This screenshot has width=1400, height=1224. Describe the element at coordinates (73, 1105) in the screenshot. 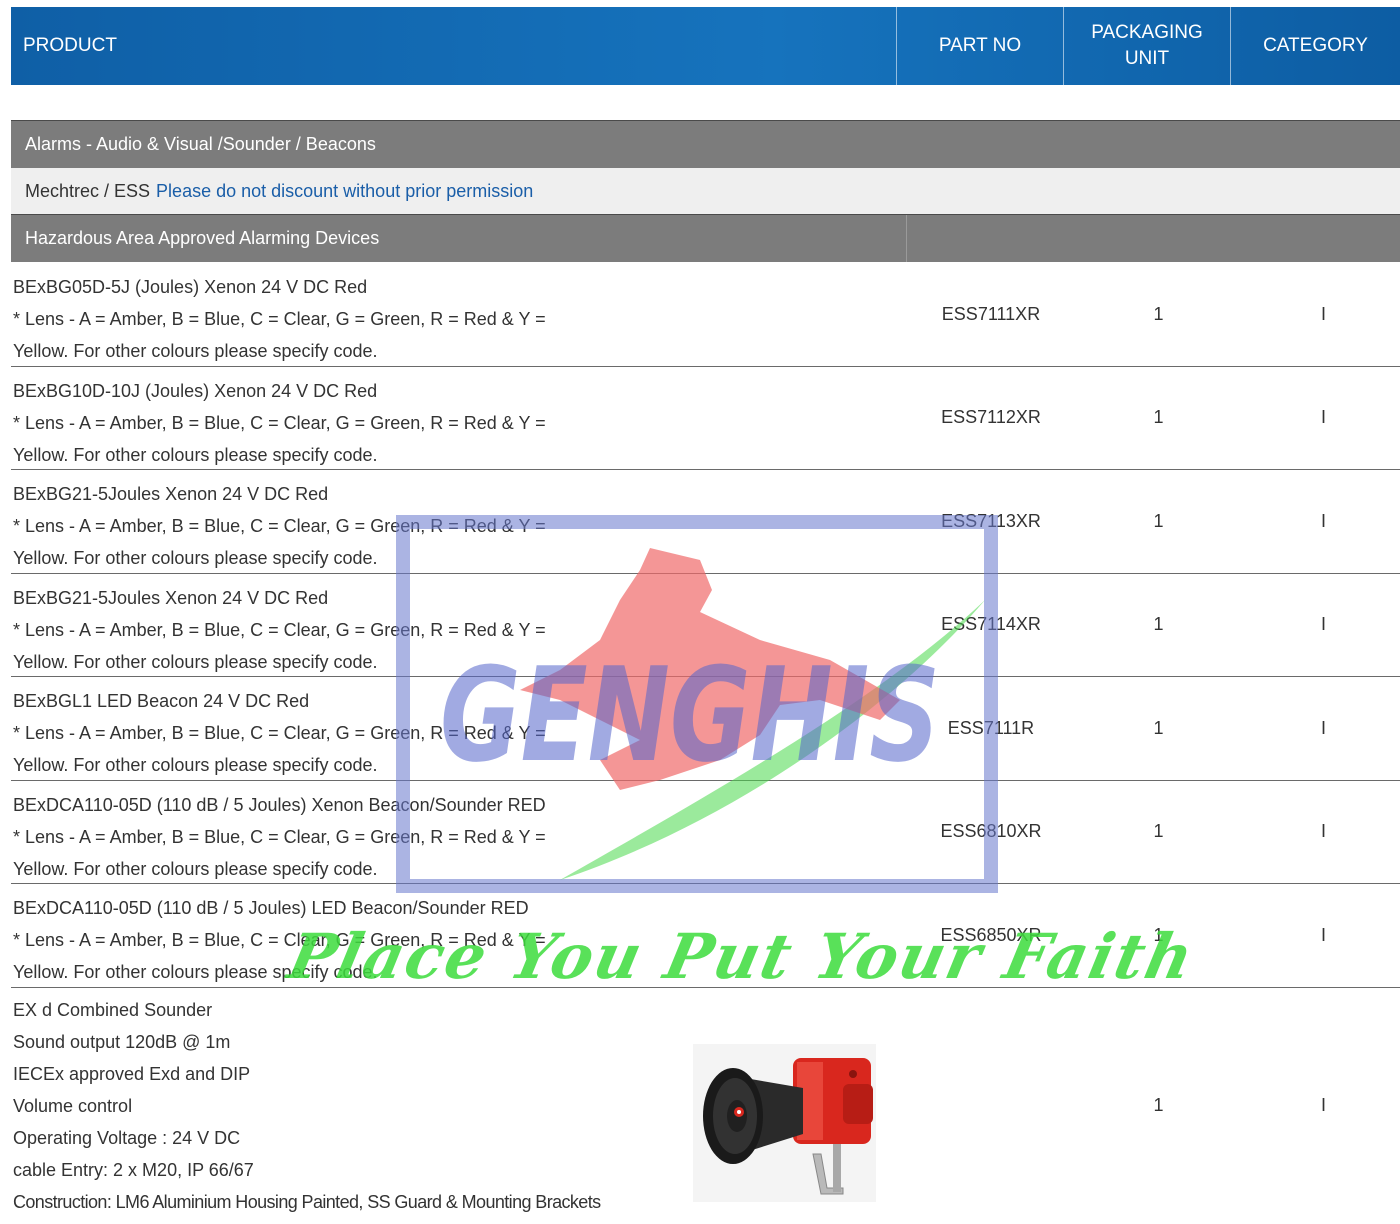

I see `sounder-line: Volume control` at that location.